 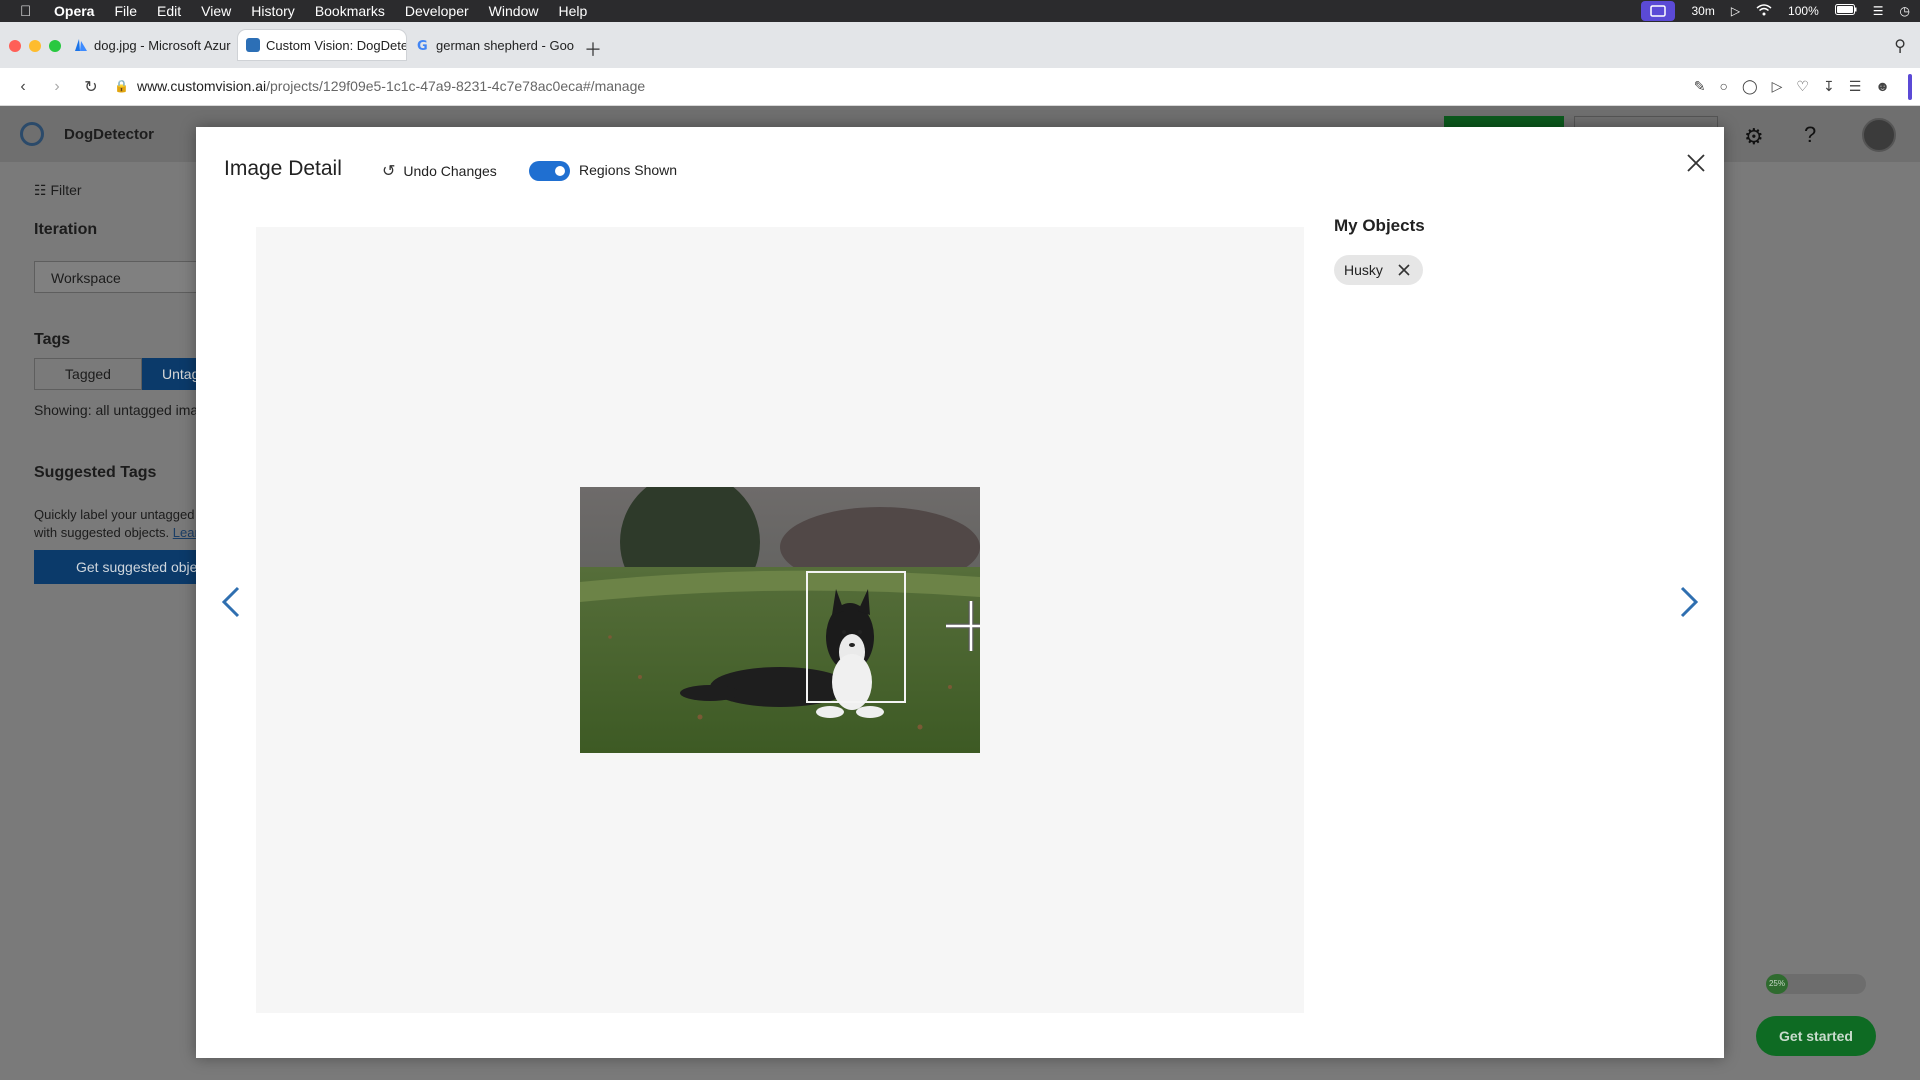 I want to click on bounding-box-region, so click(x=856, y=637).